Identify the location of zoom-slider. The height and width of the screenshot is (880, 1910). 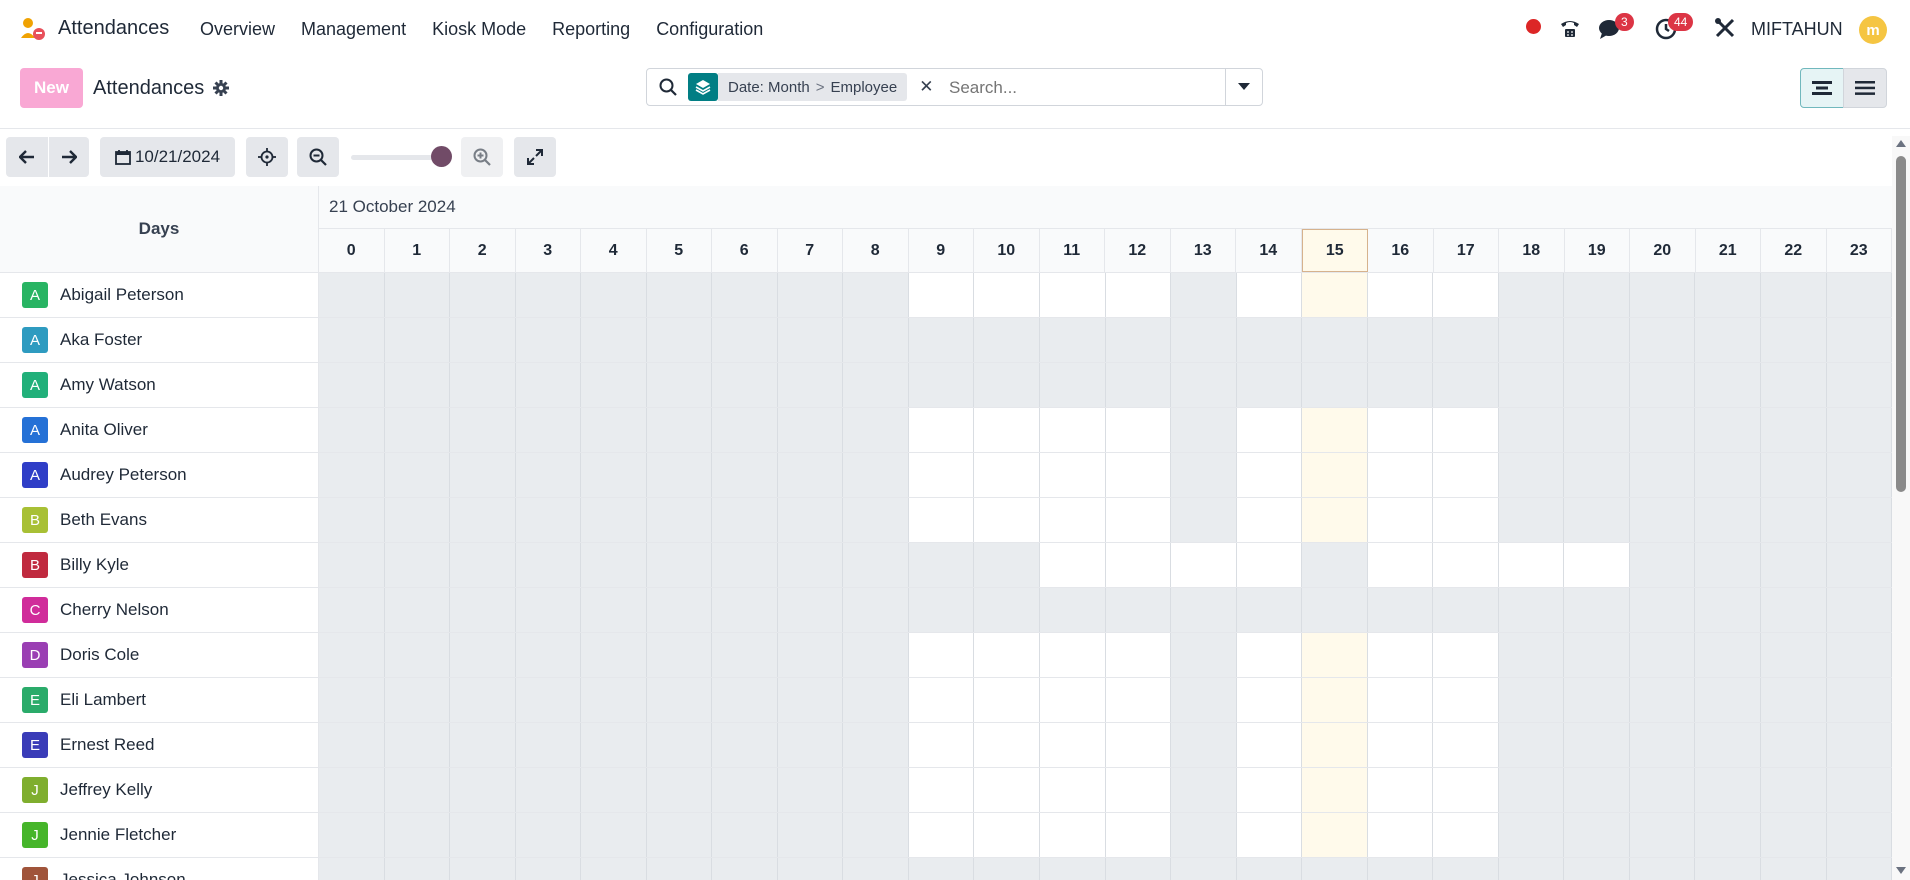
(396, 157).